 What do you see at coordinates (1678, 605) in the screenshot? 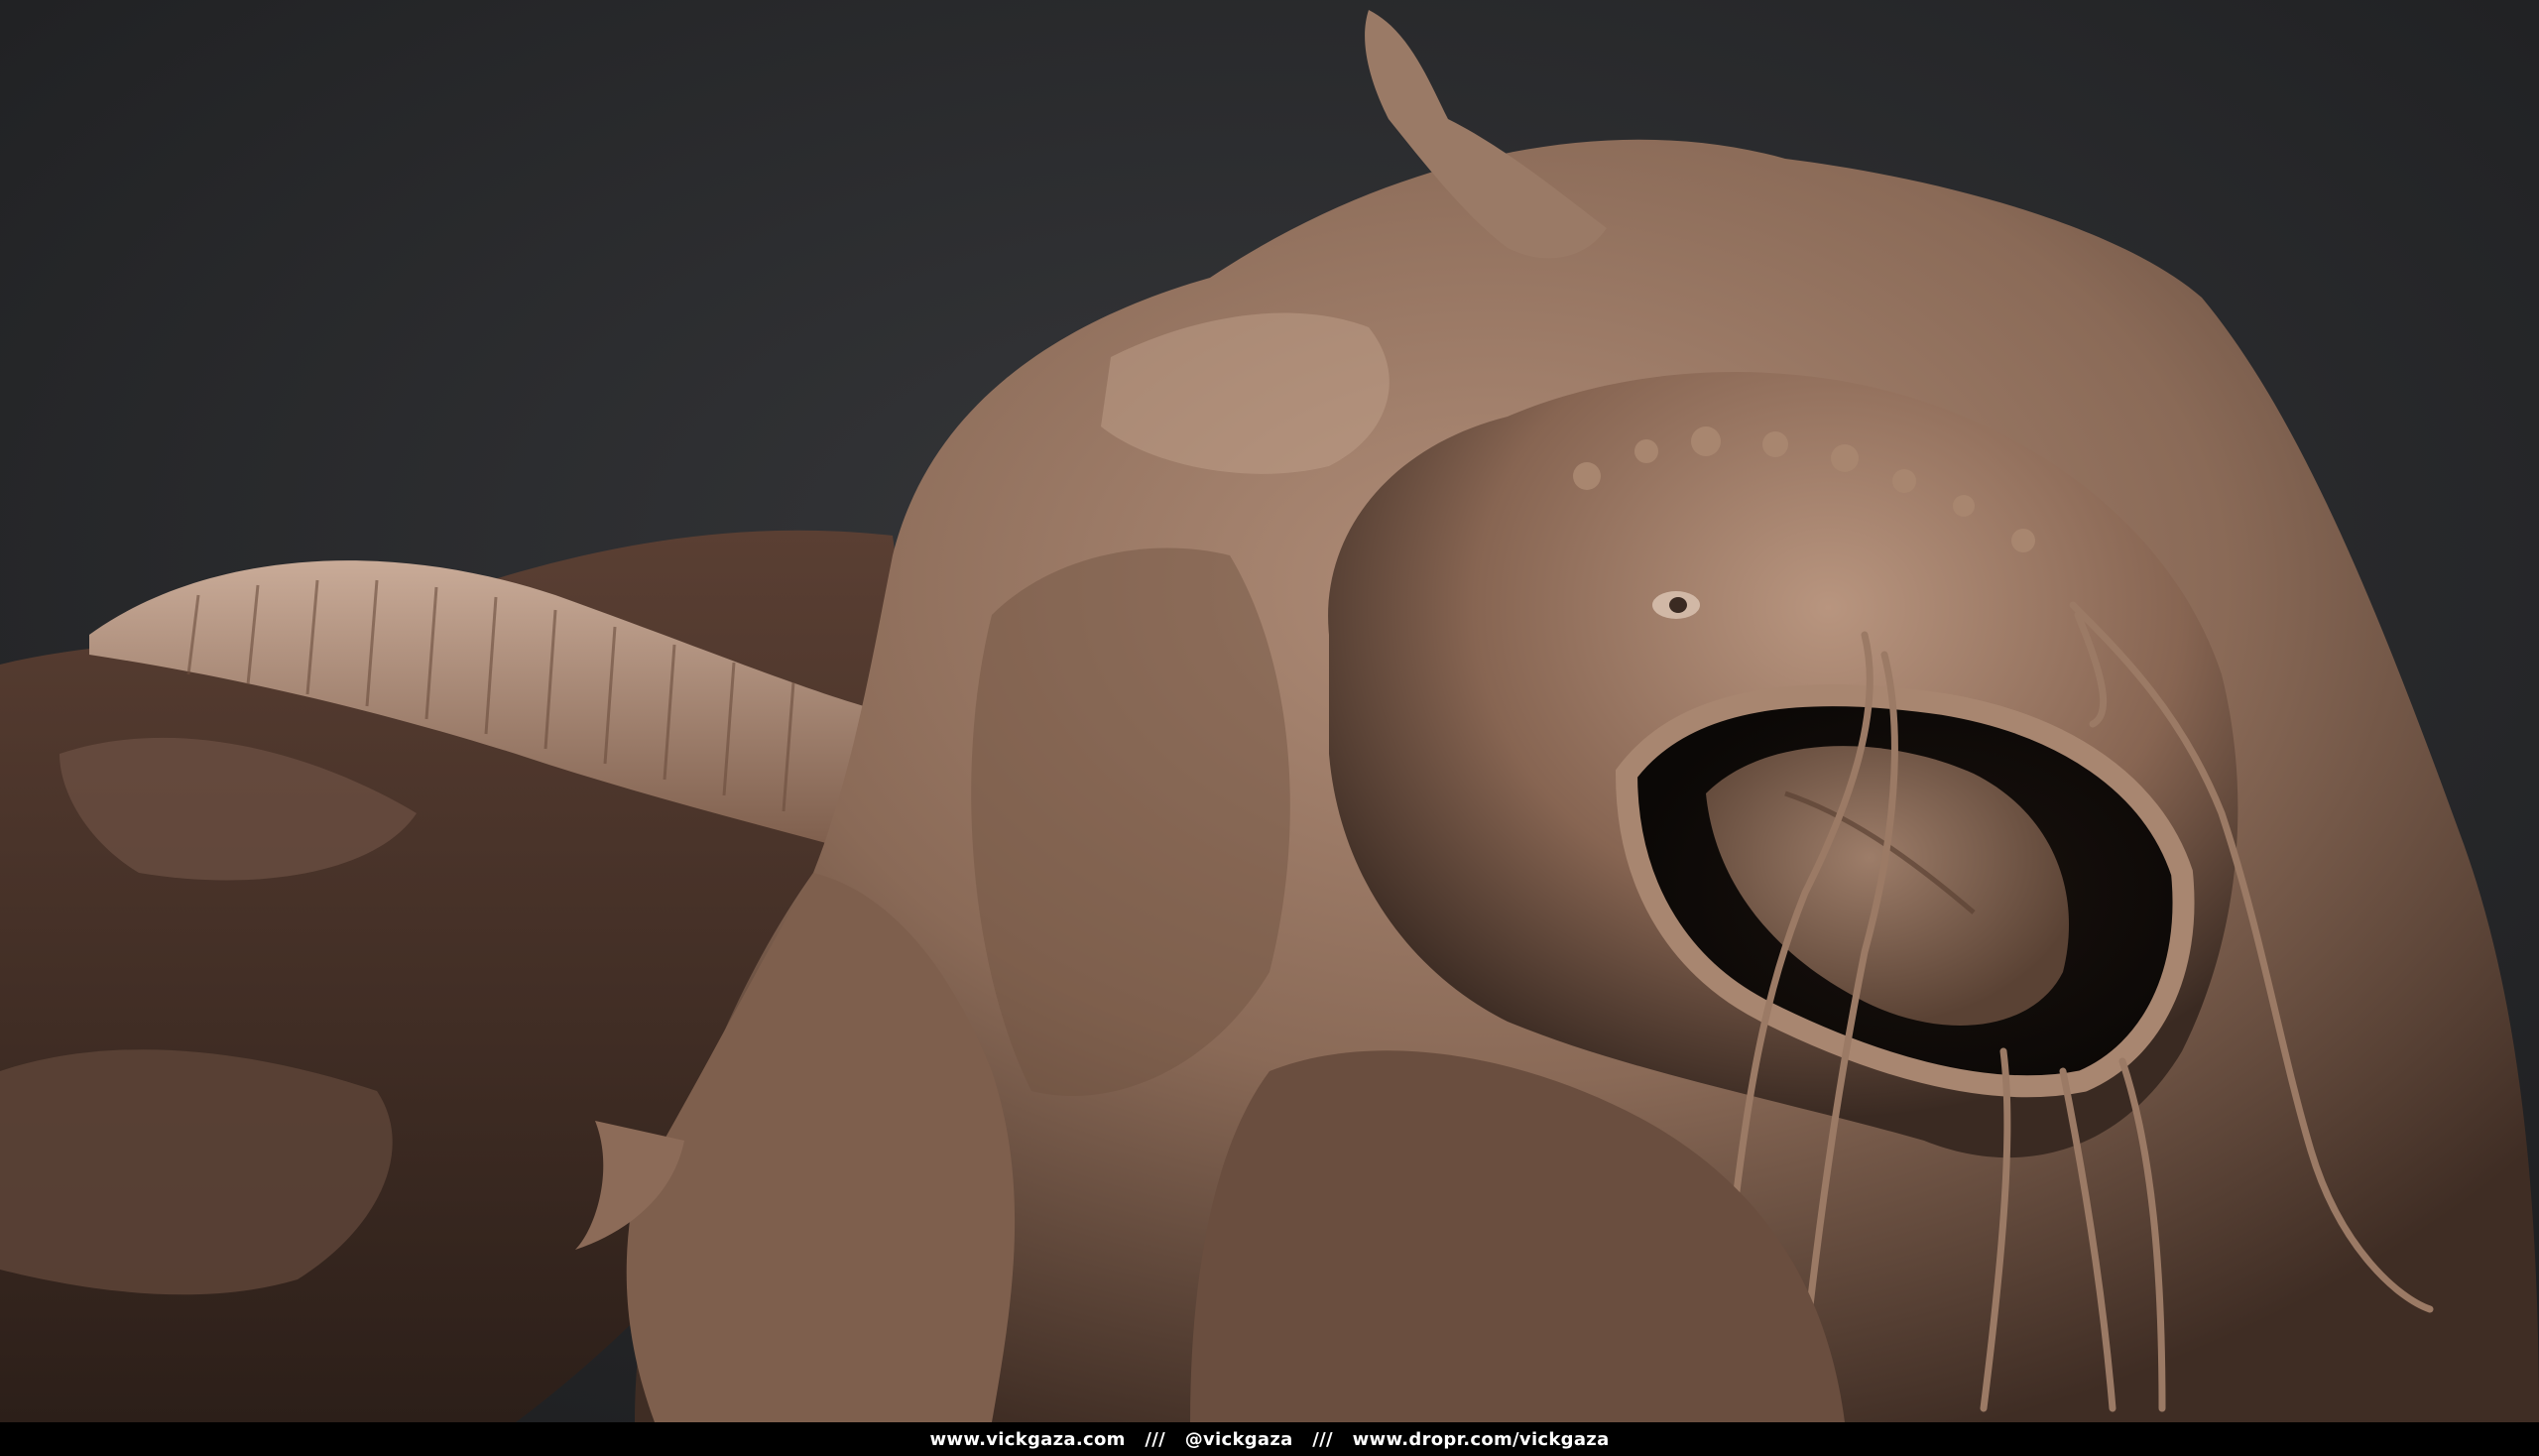
I see `eye-pupil` at bounding box center [1678, 605].